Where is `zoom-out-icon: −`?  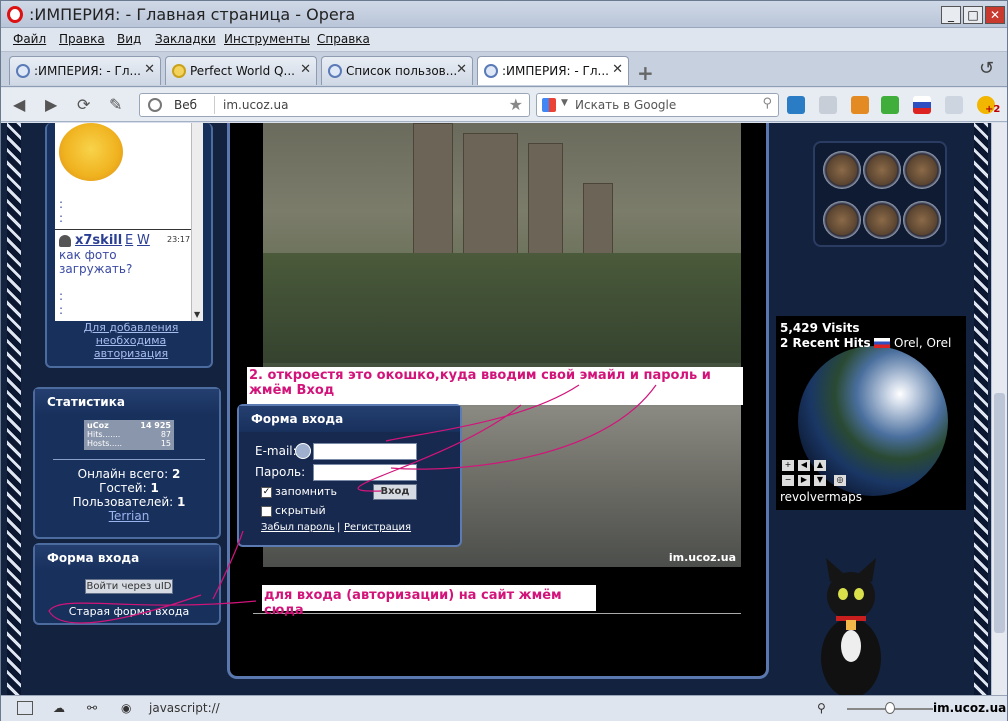
zoom-out-icon: − is located at coordinates (788, 480).